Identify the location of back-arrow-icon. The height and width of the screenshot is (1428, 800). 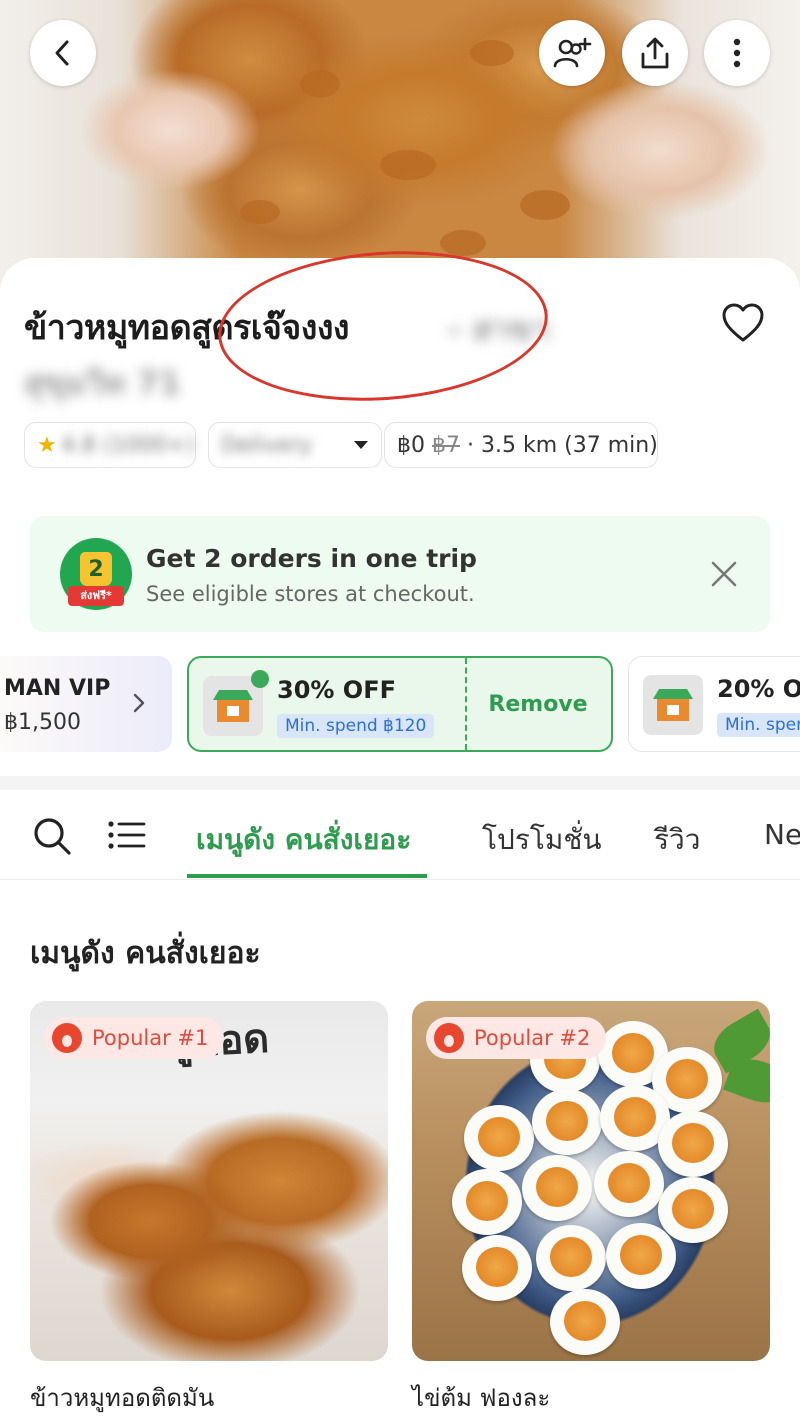
(62, 53).